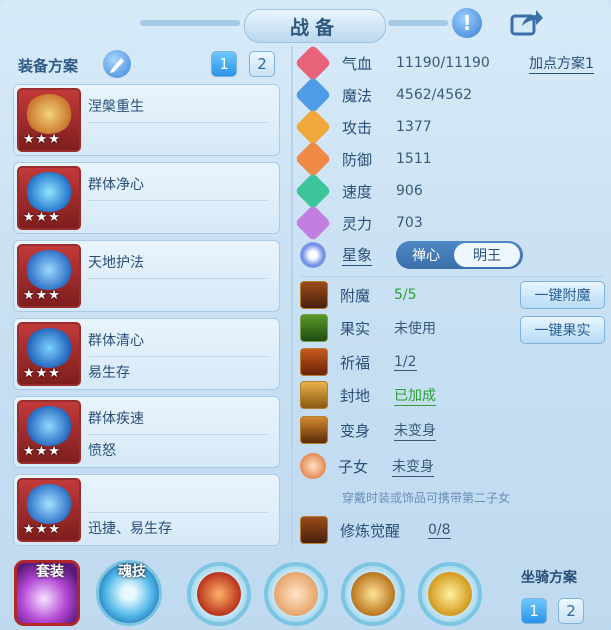 This screenshot has width=611, height=630. What do you see at coordinates (313, 63) in the screenshot?
I see `heart-icon` at bounding box center [313, 63].